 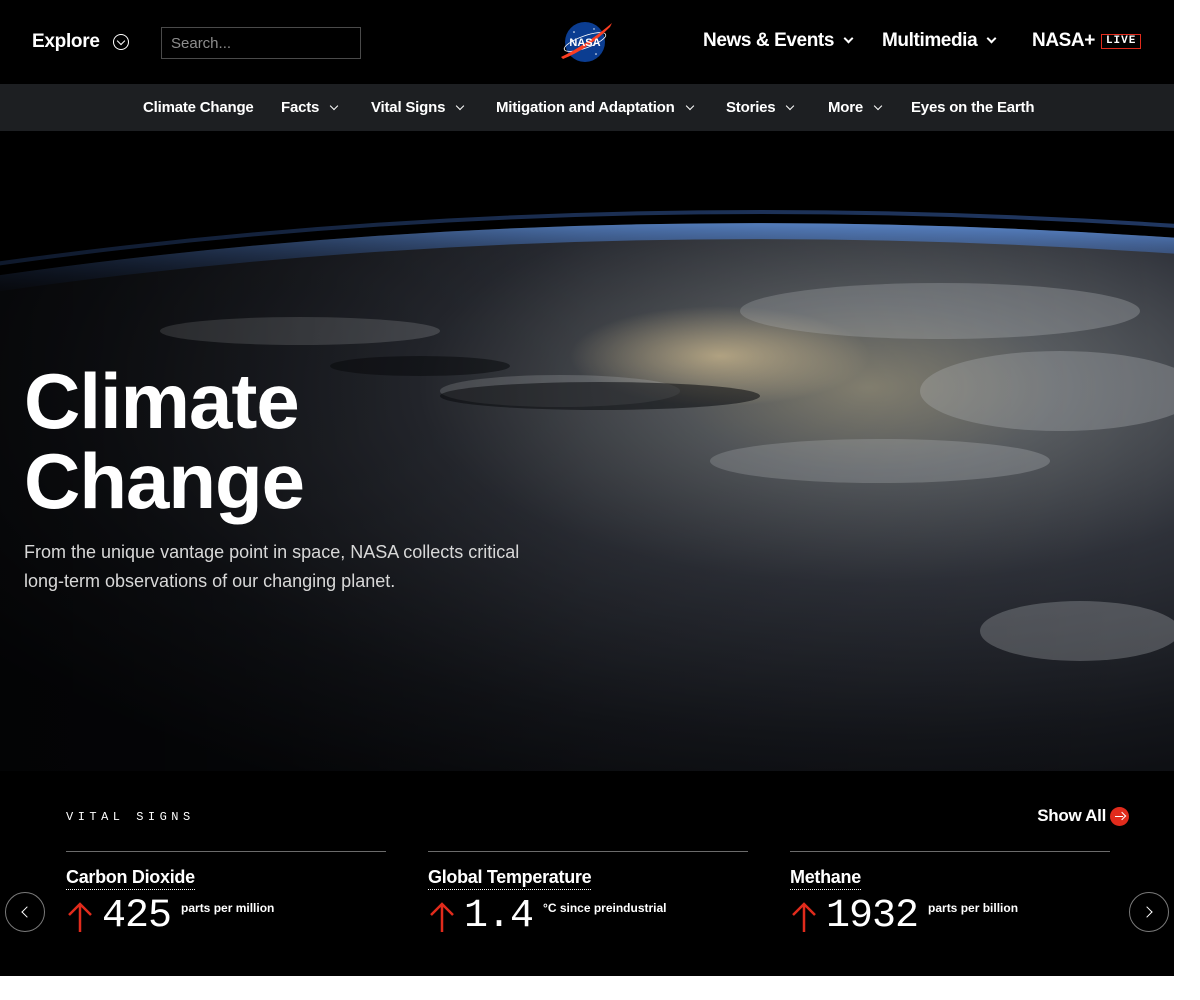 I want to click on search-input, so click(x=261, y=43).